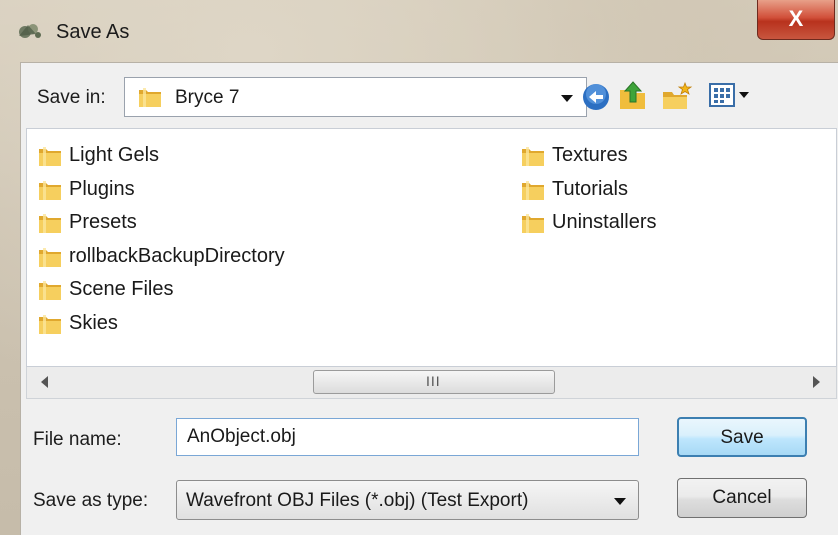 This screenshot has height=535, width=838. I want to click on file-name-label: File name:, so click(77, 439).